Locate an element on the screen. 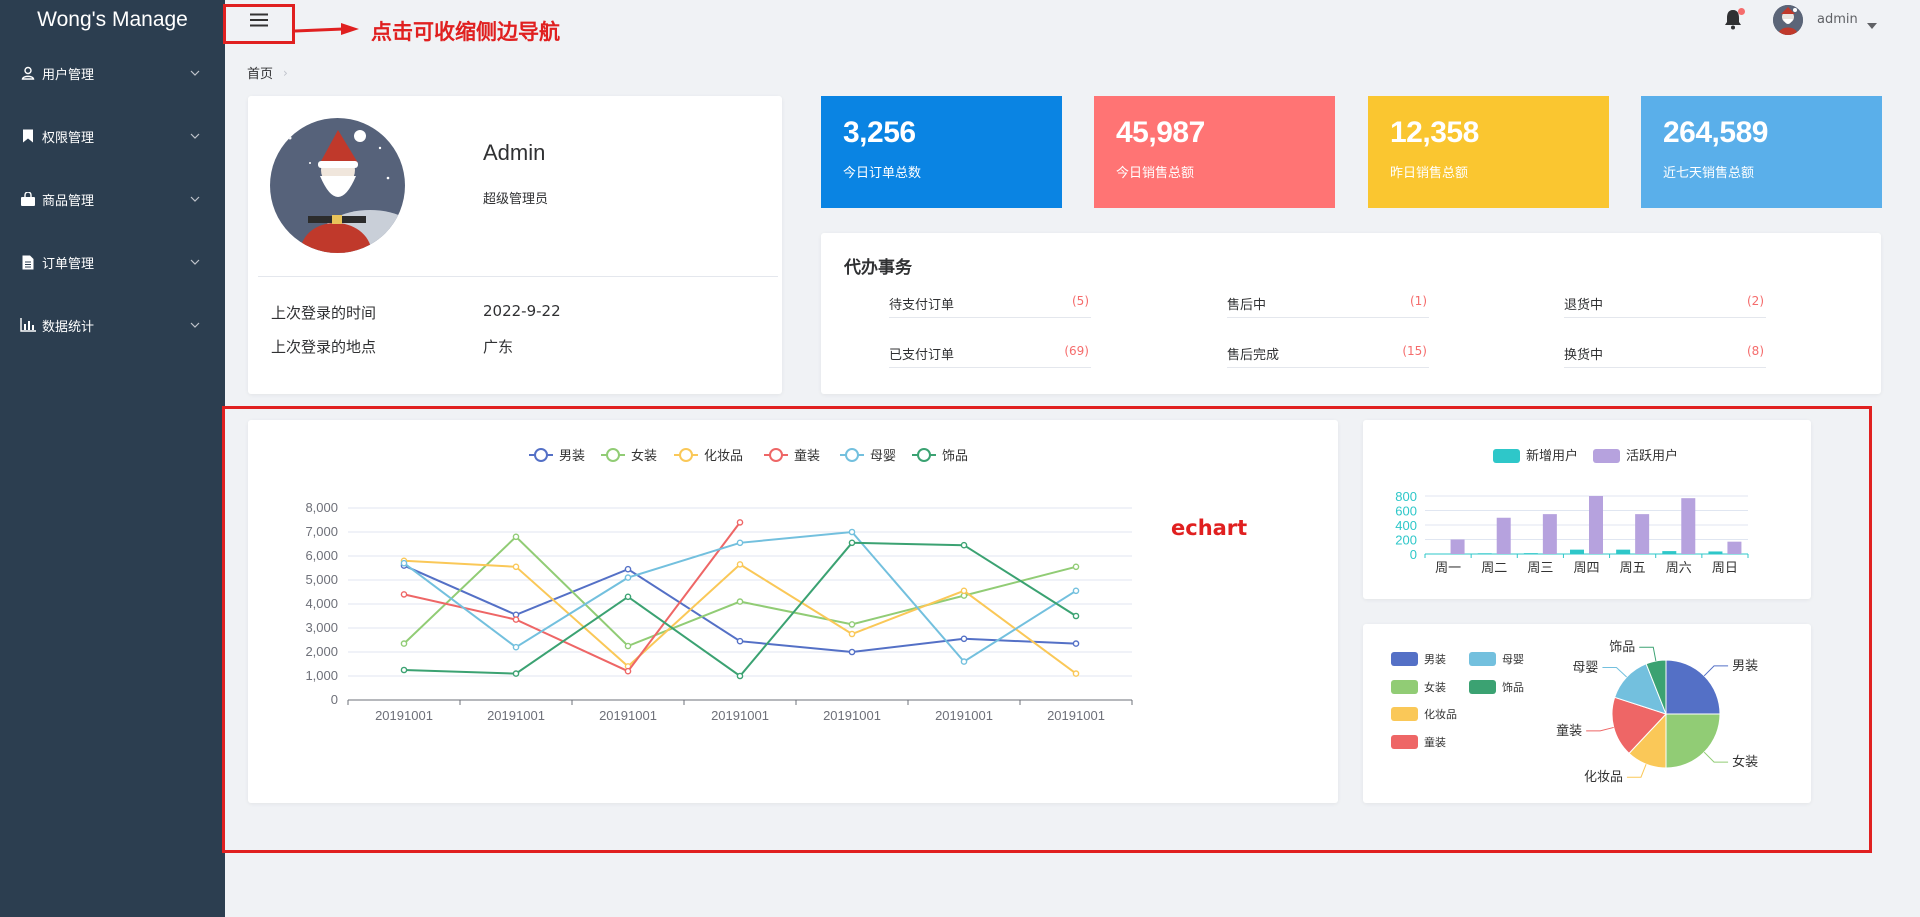  legend-item: 男装 is located at coordinates (1435, 659).